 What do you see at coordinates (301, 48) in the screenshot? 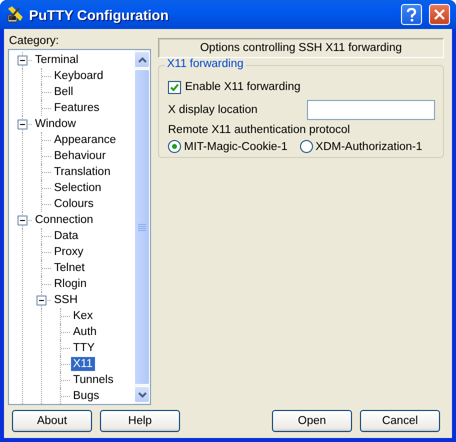
I see `panel-header: Options controlling SSH X11 forwarding` at bounding box center [301, 48].